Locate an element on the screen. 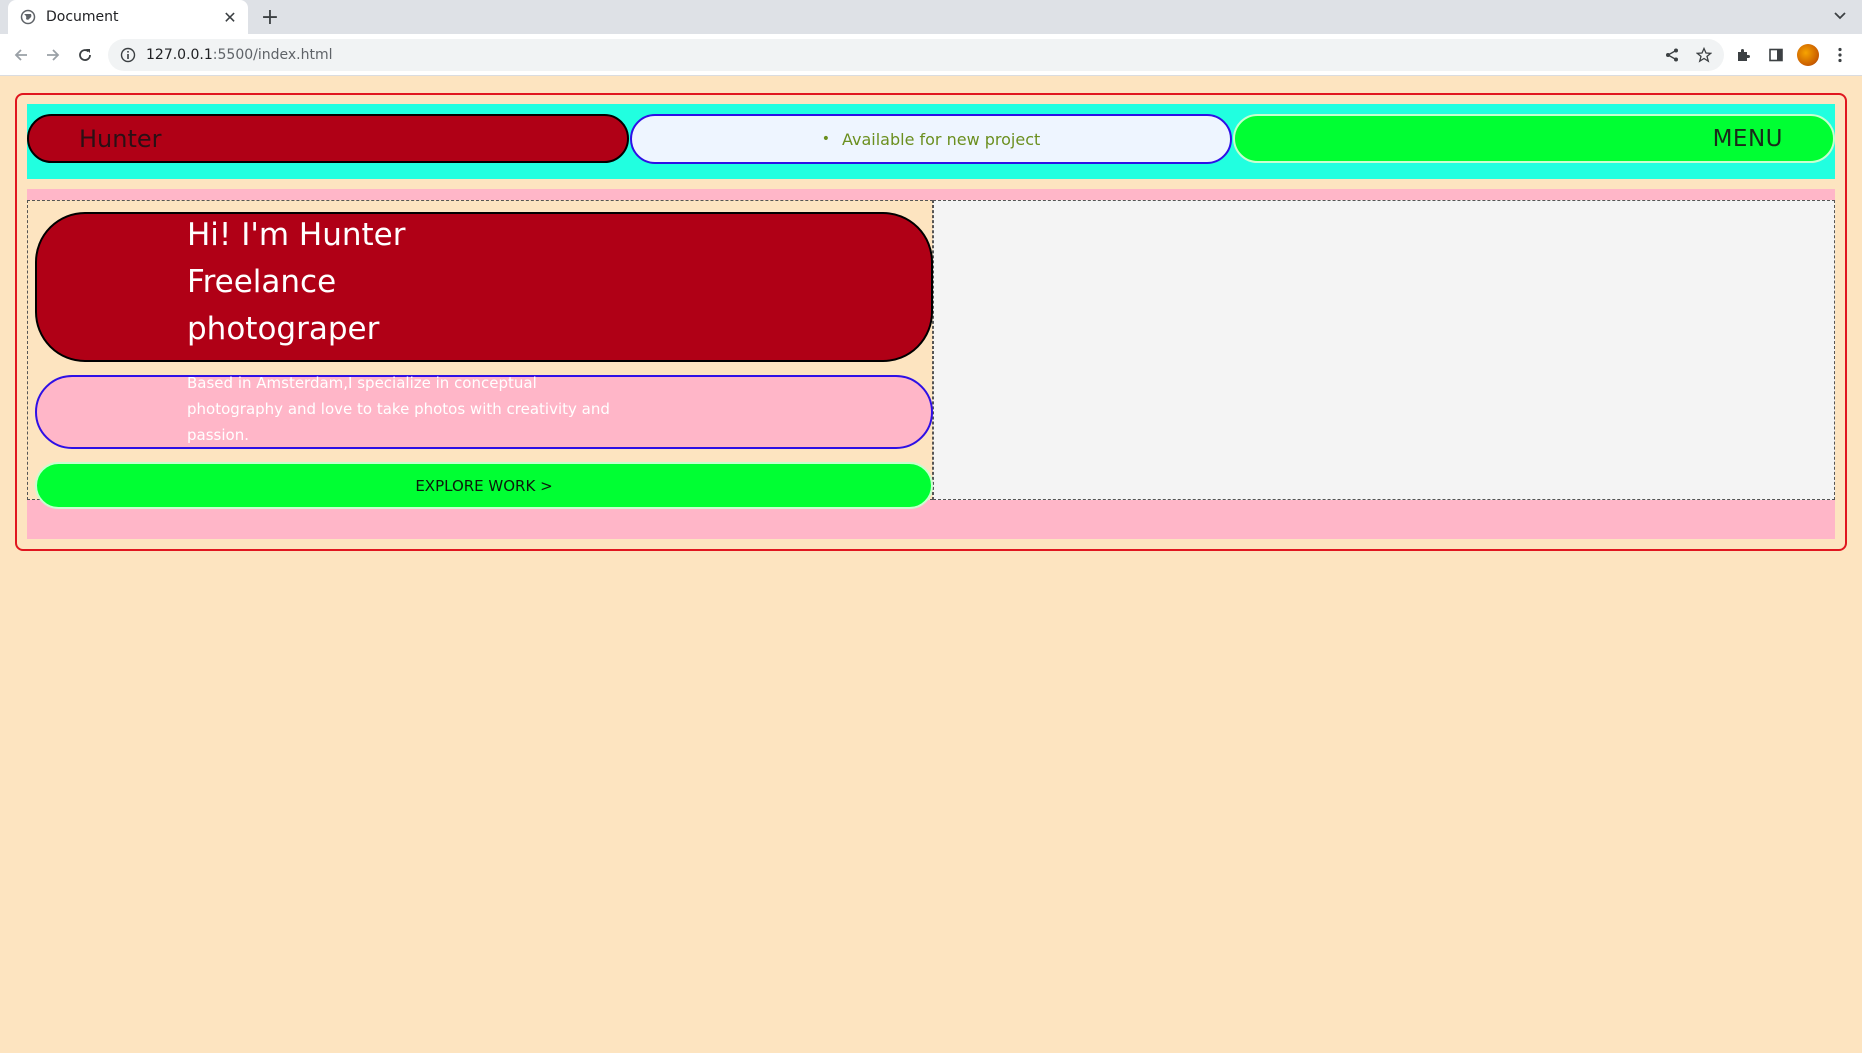  hero-title: Hi! I'm Hunter Freelance photograper is located at coordinates (296, 282).